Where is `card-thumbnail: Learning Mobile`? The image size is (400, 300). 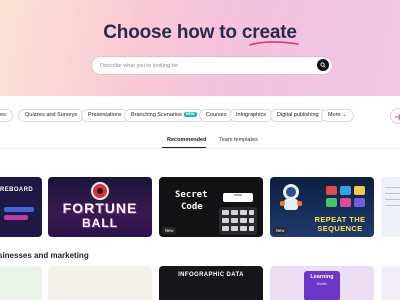 card-thumbnail: Learning Mobile is located at coordinates (322, 285).